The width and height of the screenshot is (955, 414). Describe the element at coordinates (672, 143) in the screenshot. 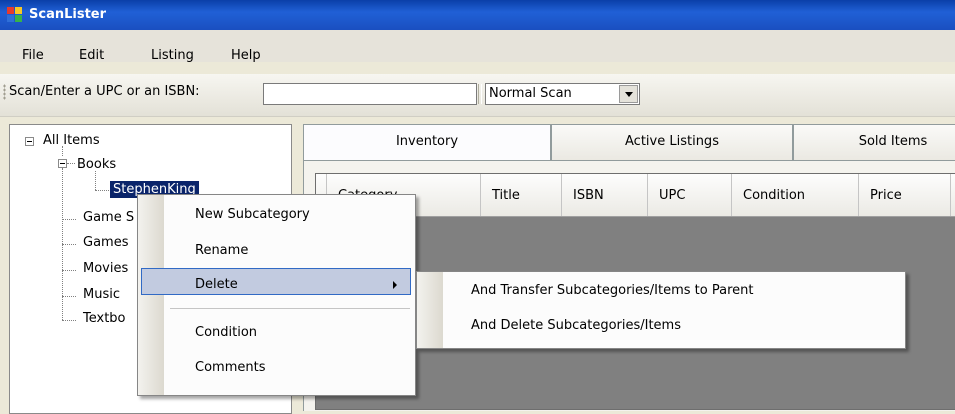

I see `tab-active-listings: Active Listings` at that location.